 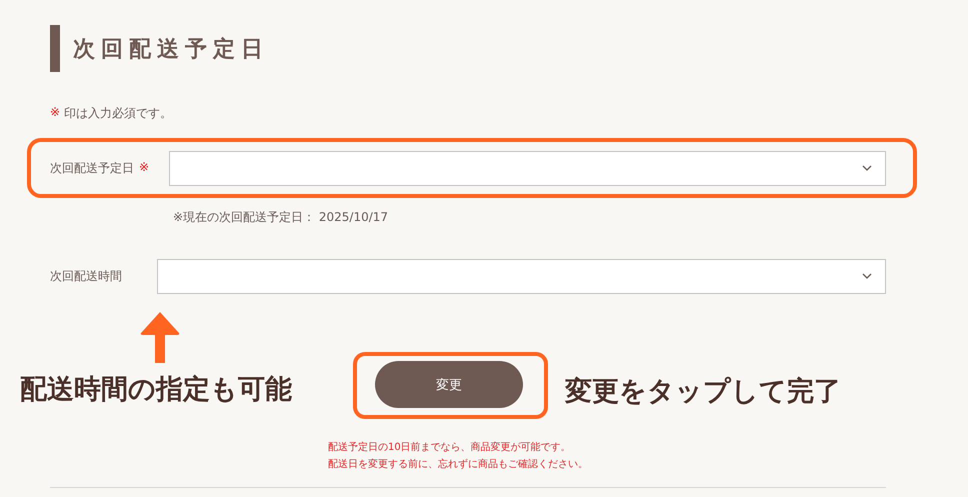 What do you see at coordinates (458, 465) in the screenshot?
I see `notice-text: 配送日を変更する前に、忘れずに商品もご確認ください。` at bounding box center [458, 465].